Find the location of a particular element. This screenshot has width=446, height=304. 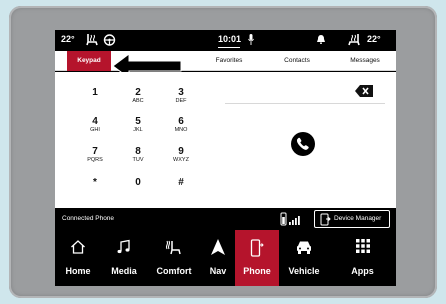

nav-media-label: Media is located at coordinates (124, 271).